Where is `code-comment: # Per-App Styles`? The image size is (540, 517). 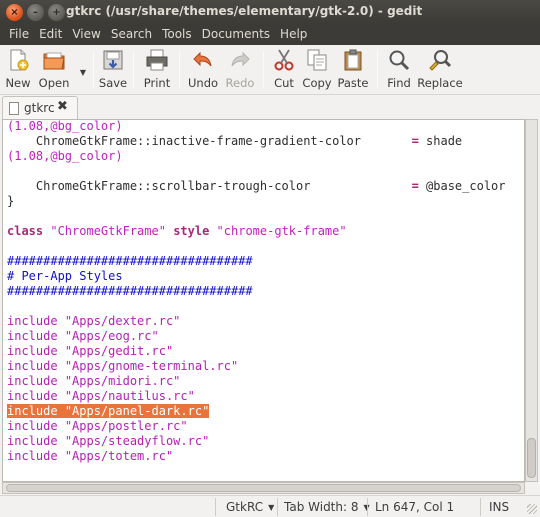 code-comment: # Per-App Styles is located at coordinates (65, 276).